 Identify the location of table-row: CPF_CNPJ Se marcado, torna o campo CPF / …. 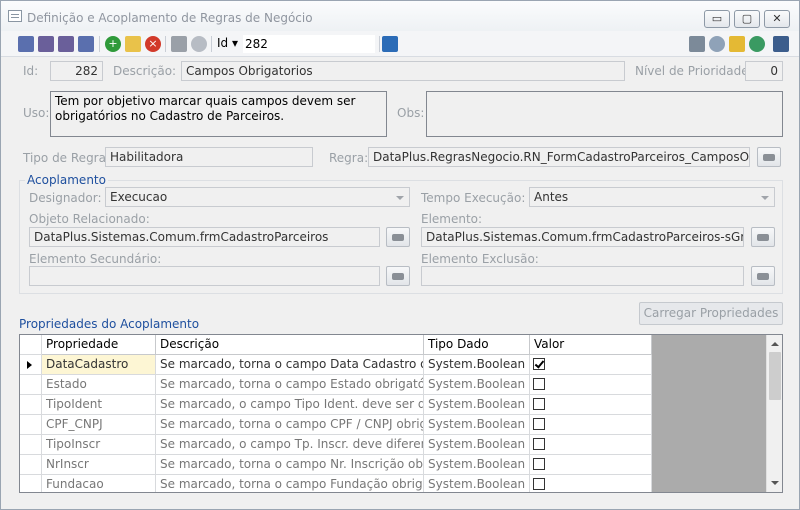
(336, 425).